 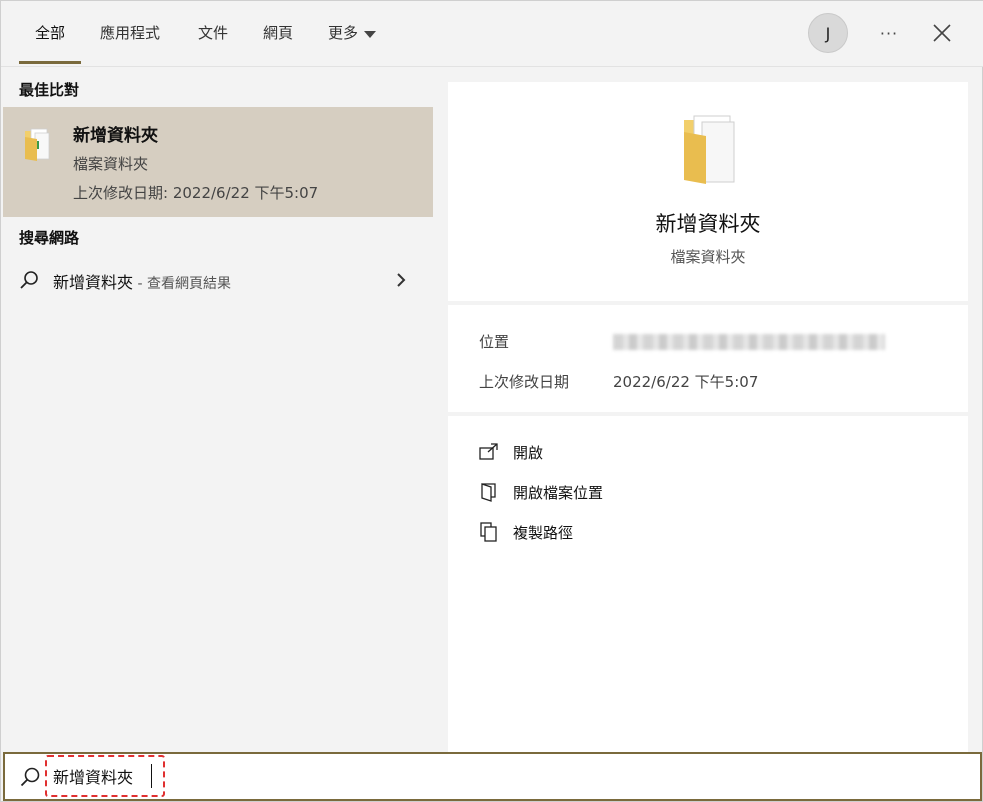 What do you see at coordinates (111, 164) in the screenshot?
I see `best-match-type: 檔案資料夾` at bounding box center [111, 164].